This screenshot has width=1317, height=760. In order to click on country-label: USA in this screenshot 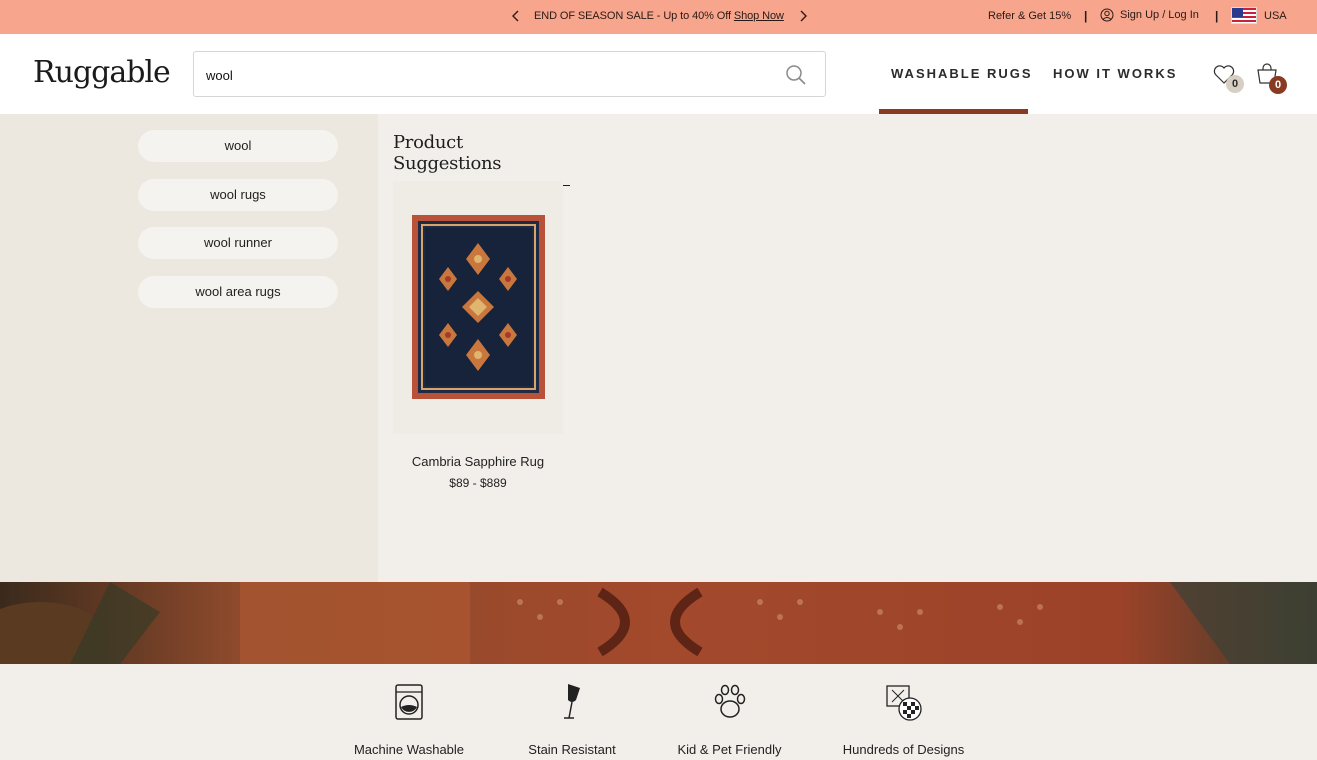, I will do `click(1275, 15)`.